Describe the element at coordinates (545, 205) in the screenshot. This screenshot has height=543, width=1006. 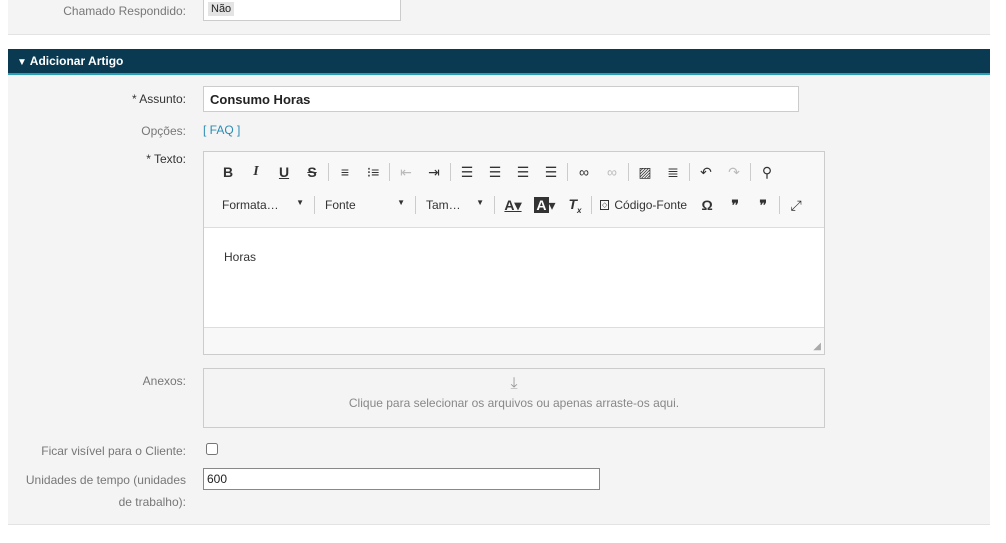
I see `background-color-icon: A ▾` at that location.